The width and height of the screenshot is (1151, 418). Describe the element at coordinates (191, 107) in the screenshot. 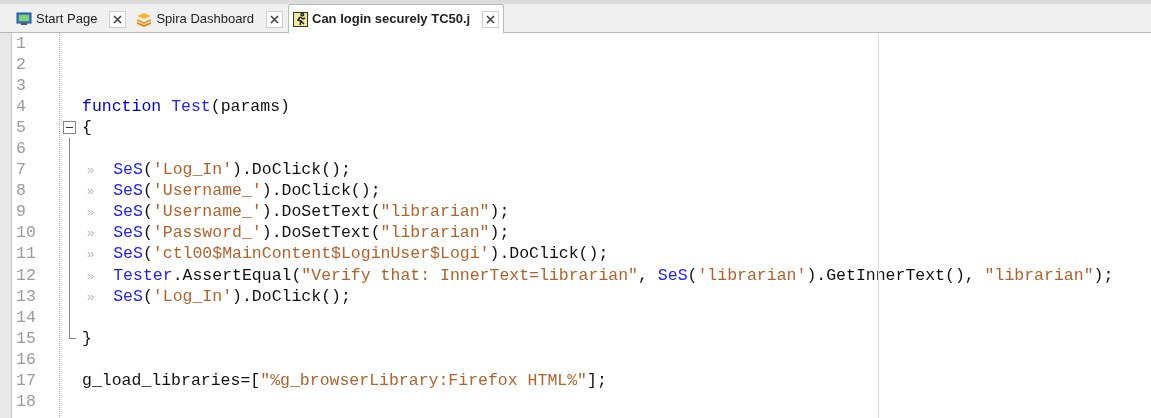

I see `code-identifier: Test` at that location.